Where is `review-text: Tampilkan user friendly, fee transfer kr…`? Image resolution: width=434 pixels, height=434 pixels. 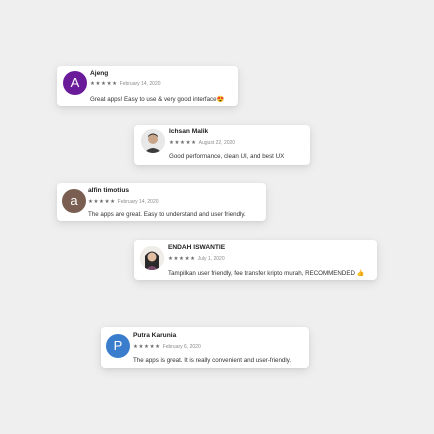
review-text: Tampilkan user friendly, fee transfer kr… is located at coordinates (266, 273).